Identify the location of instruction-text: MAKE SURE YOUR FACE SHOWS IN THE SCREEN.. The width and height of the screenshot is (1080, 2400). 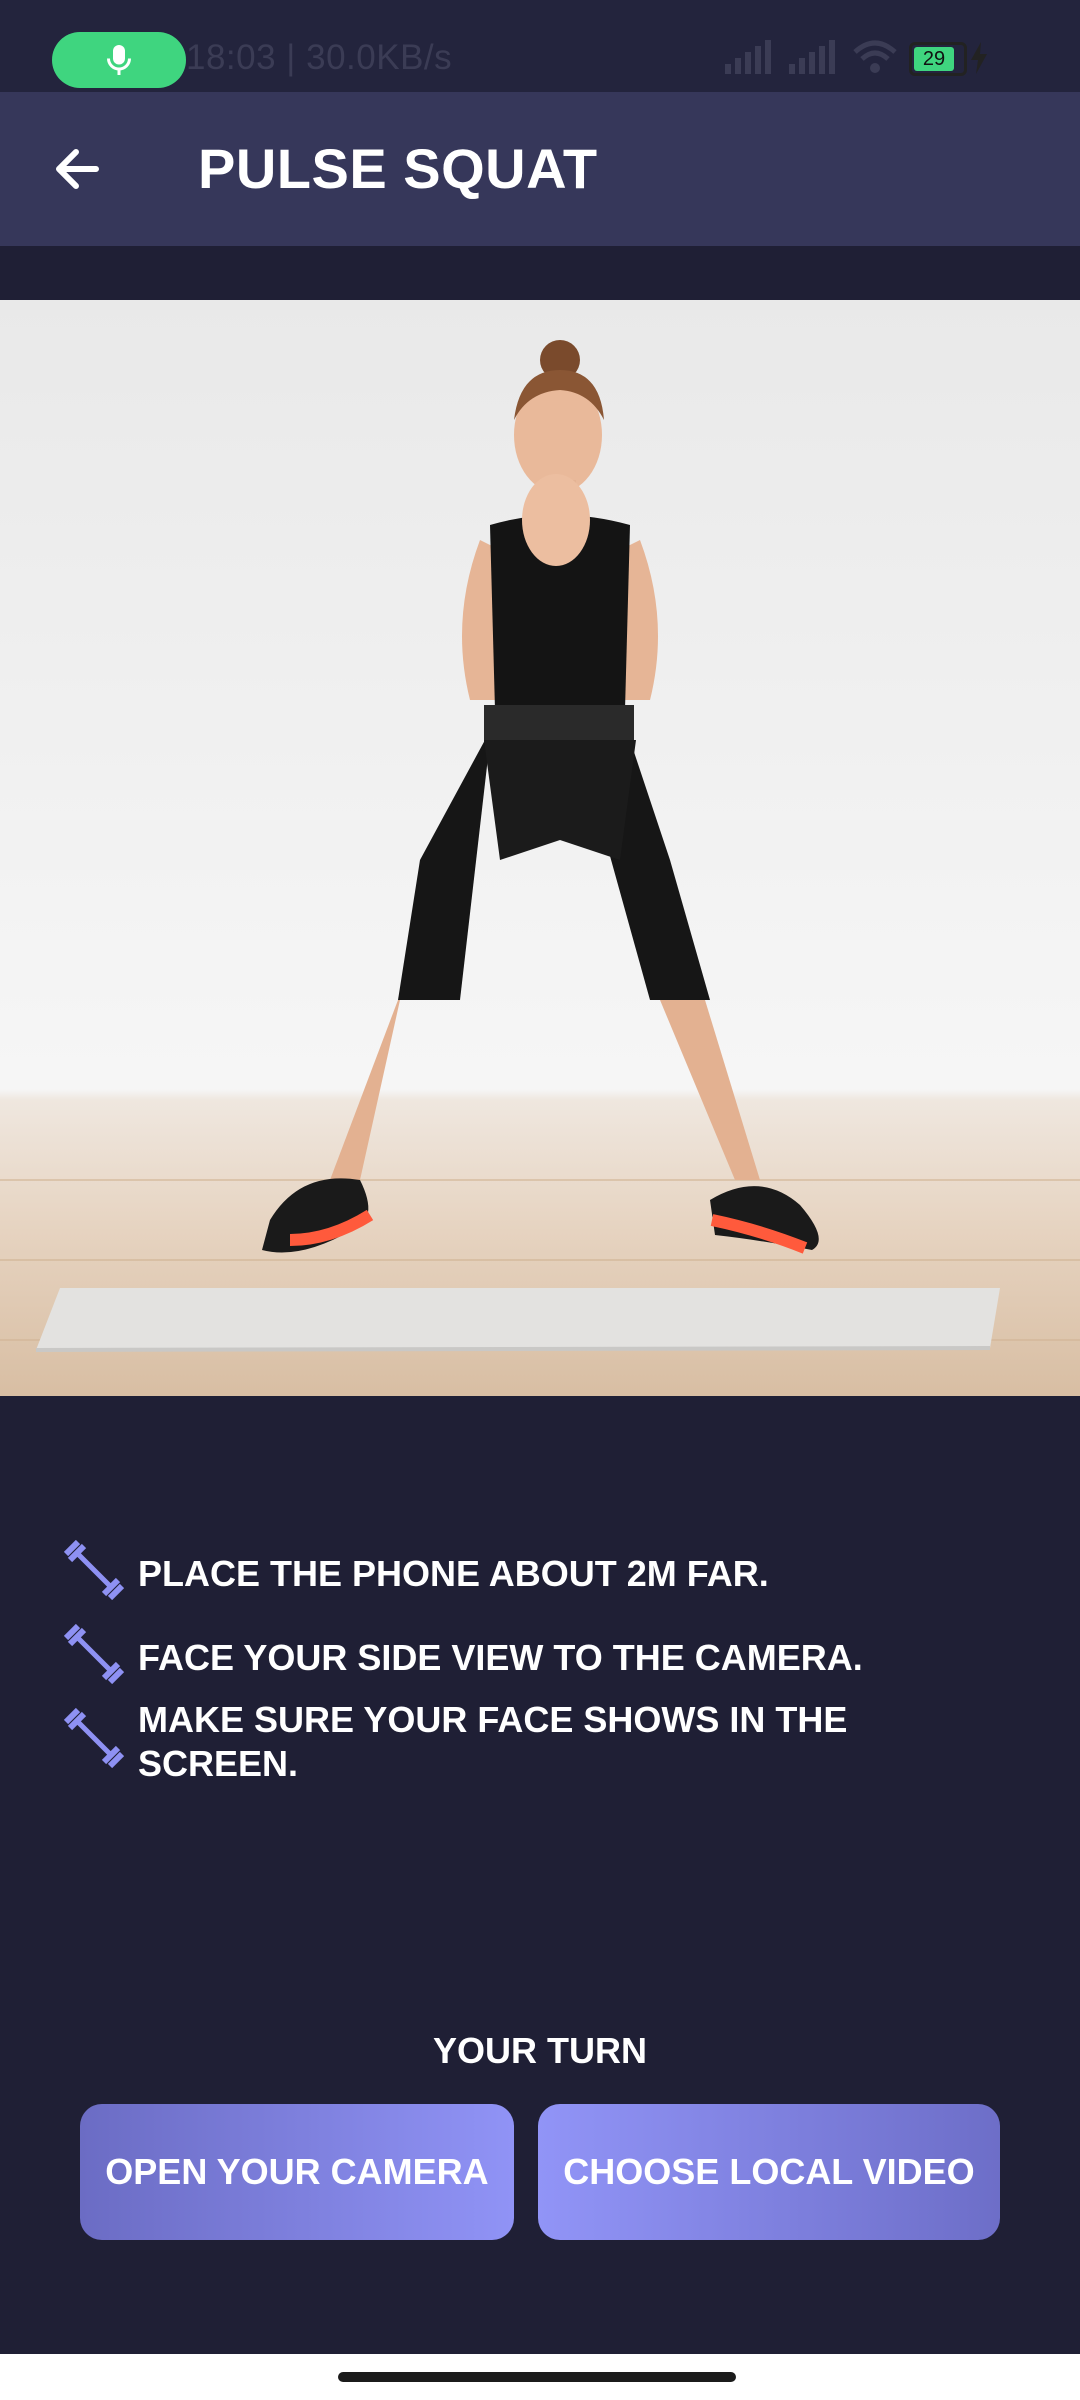
(493, 1741).